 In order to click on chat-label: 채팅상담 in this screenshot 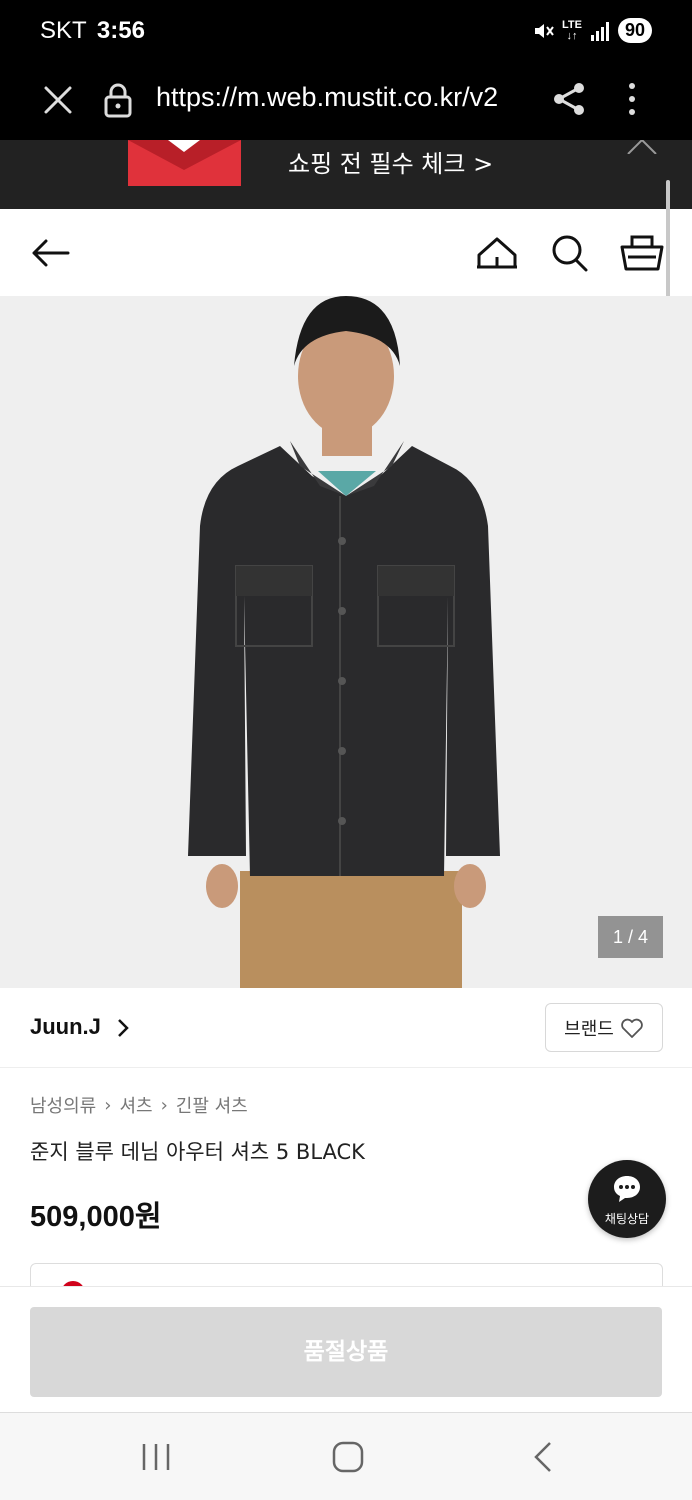, I will do `click(627, 1219)`.